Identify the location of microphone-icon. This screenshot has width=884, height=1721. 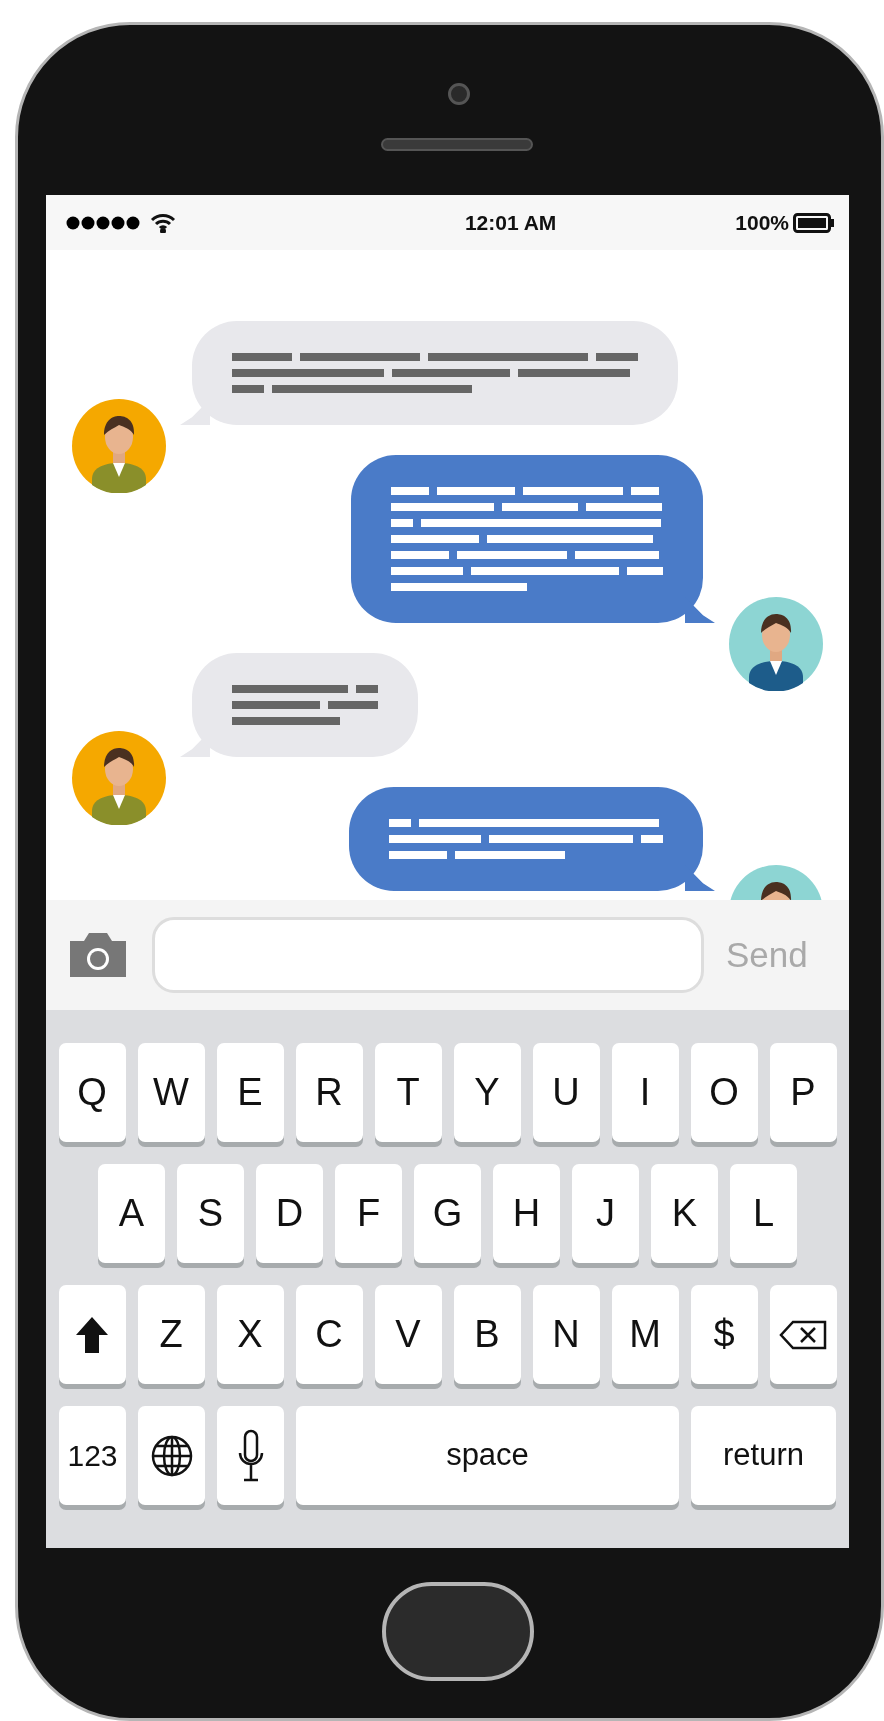
(250, 1455).